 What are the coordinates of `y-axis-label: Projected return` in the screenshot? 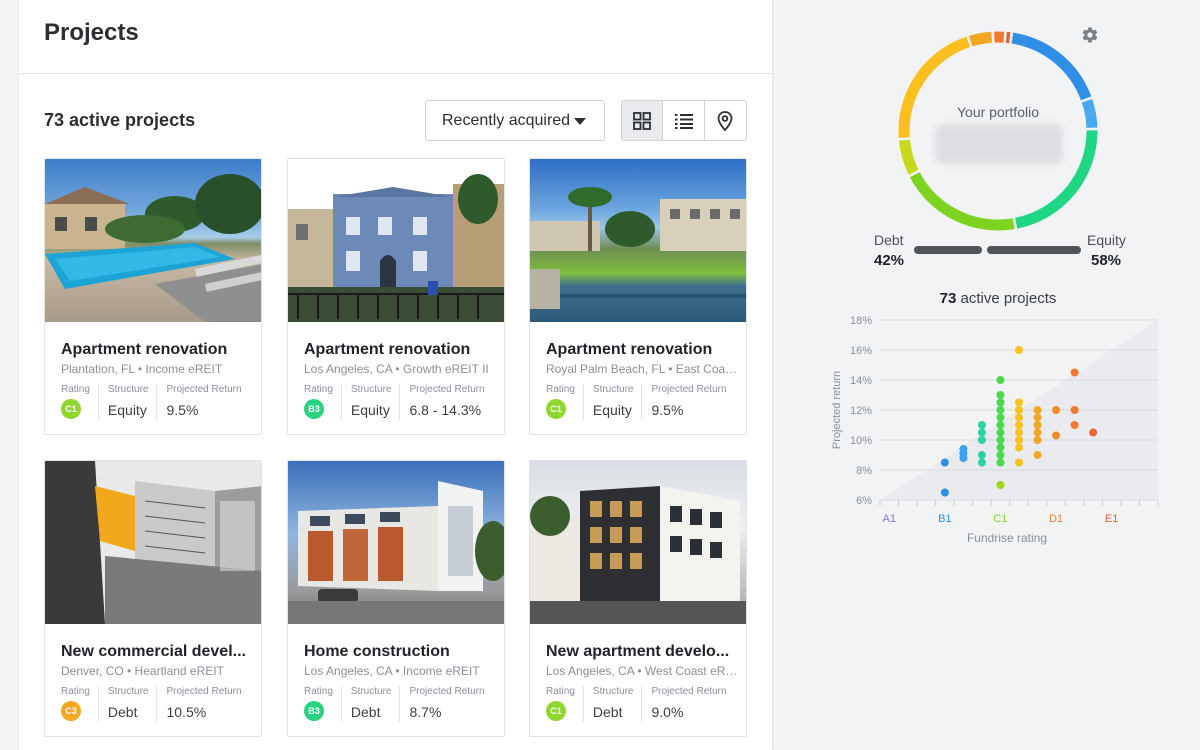 It's located at (837, 410).